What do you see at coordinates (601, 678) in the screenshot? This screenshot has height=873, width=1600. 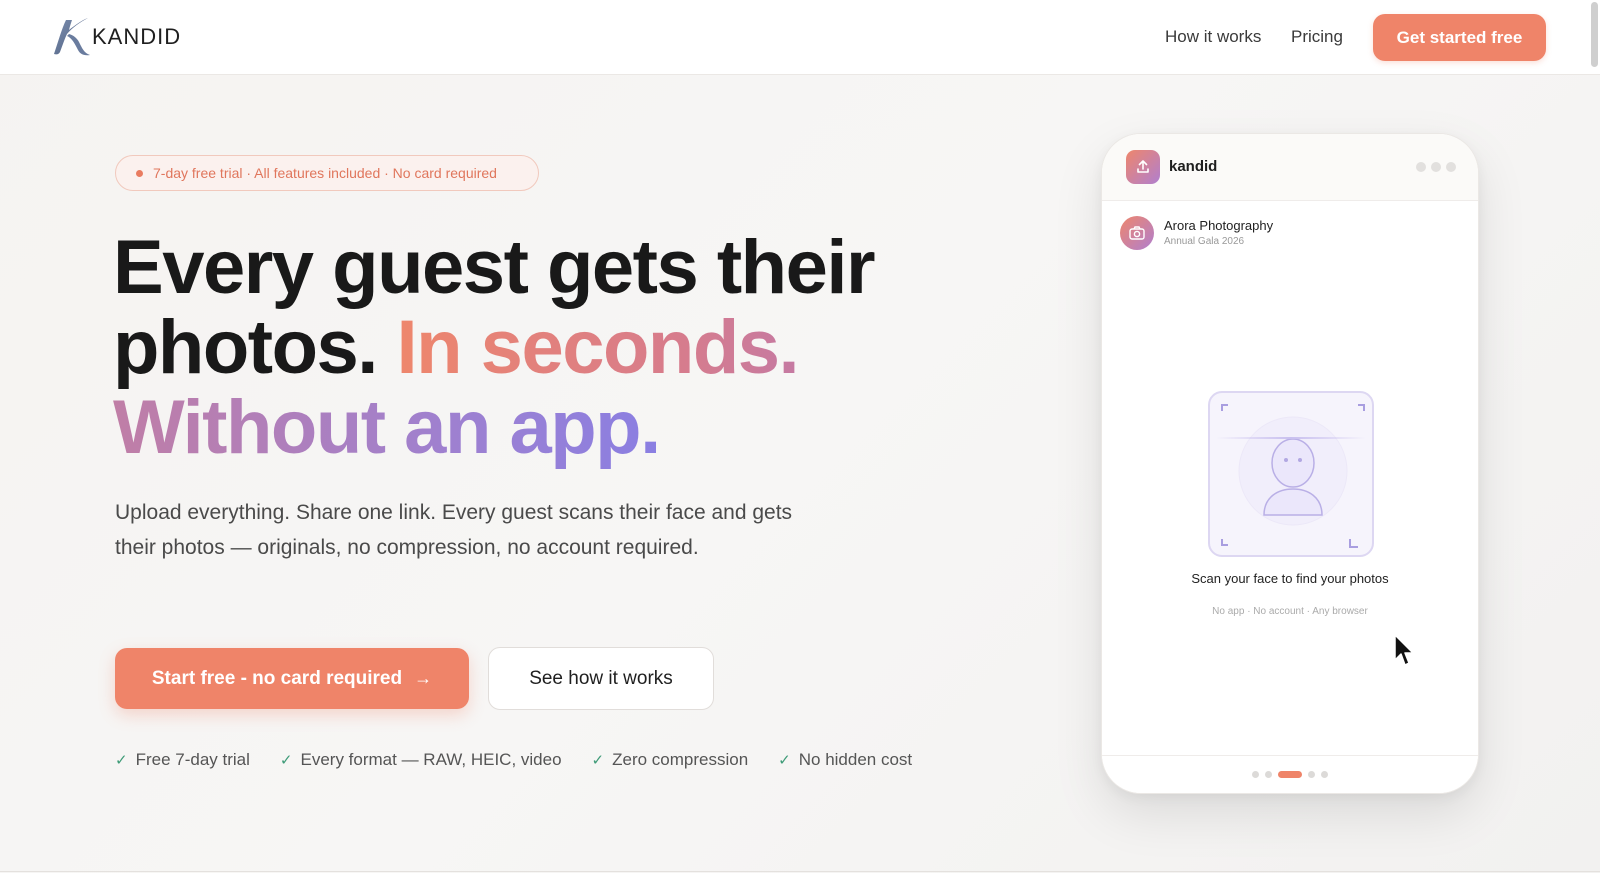 I see `see-how-it-works-button: See how it works` at bounding box center [601, 678].